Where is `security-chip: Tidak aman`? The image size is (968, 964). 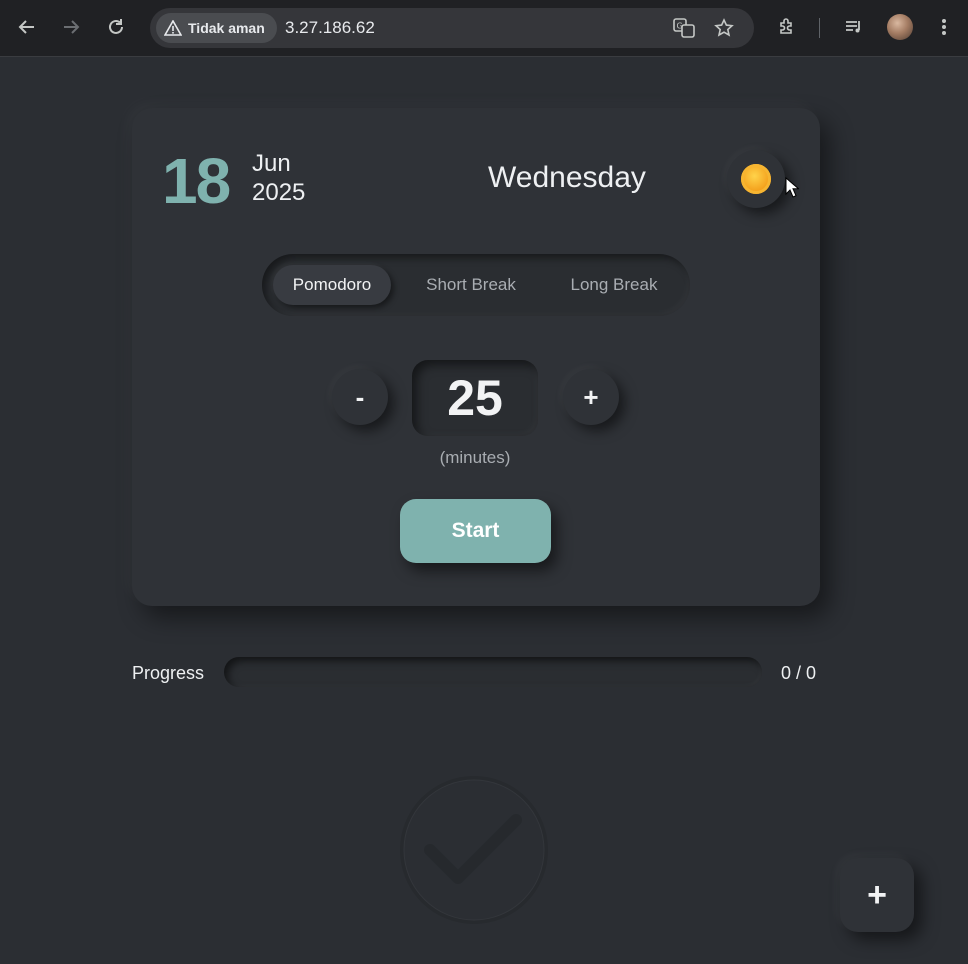 security-chip: Tidak aman is located at coordinates (216, 28).